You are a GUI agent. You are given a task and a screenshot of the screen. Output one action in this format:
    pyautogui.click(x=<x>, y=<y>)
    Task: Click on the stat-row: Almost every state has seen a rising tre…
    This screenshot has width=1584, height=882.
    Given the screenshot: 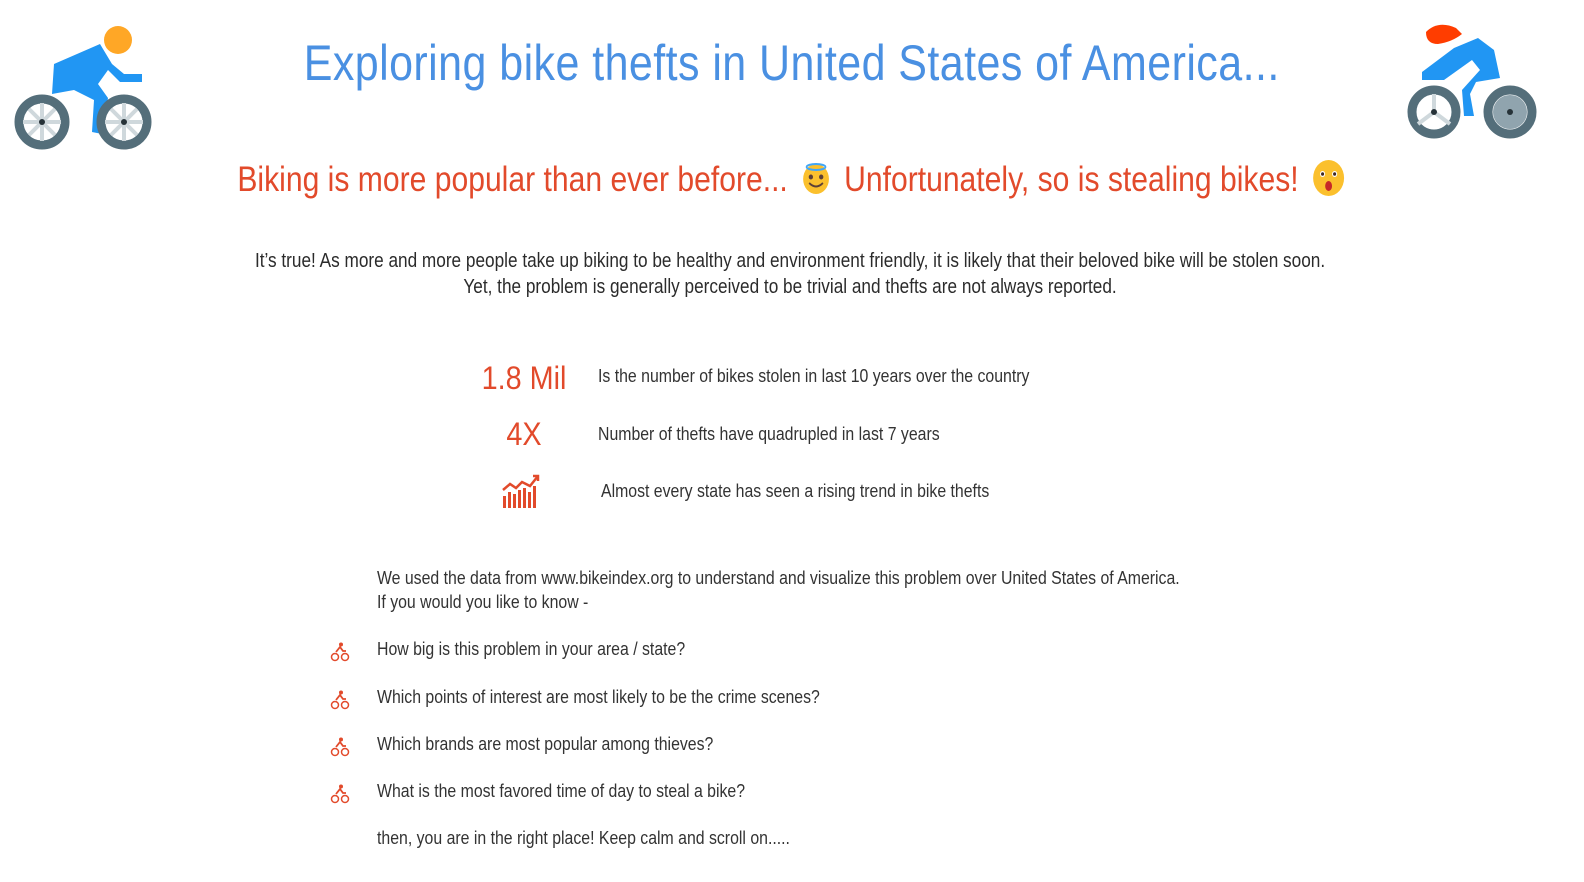 What is the action you would take?
    pyautogui.click(x=792, y=495)
    